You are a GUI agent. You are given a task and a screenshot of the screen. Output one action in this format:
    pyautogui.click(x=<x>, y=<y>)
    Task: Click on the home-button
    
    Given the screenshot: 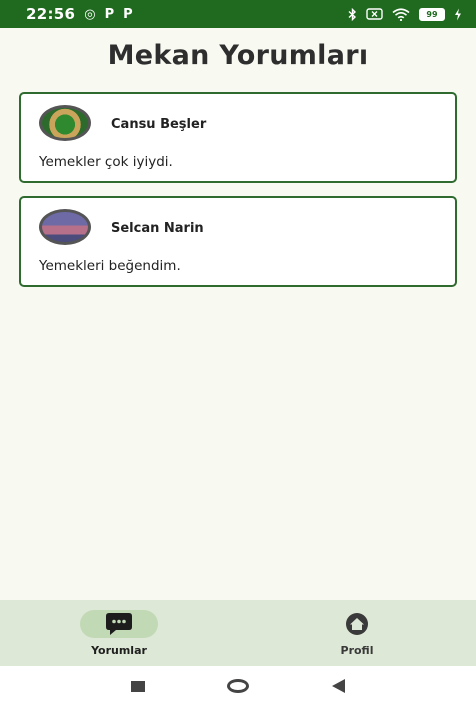 What is the action you would take?
    pyautogui.click(x=238, y=686)
    